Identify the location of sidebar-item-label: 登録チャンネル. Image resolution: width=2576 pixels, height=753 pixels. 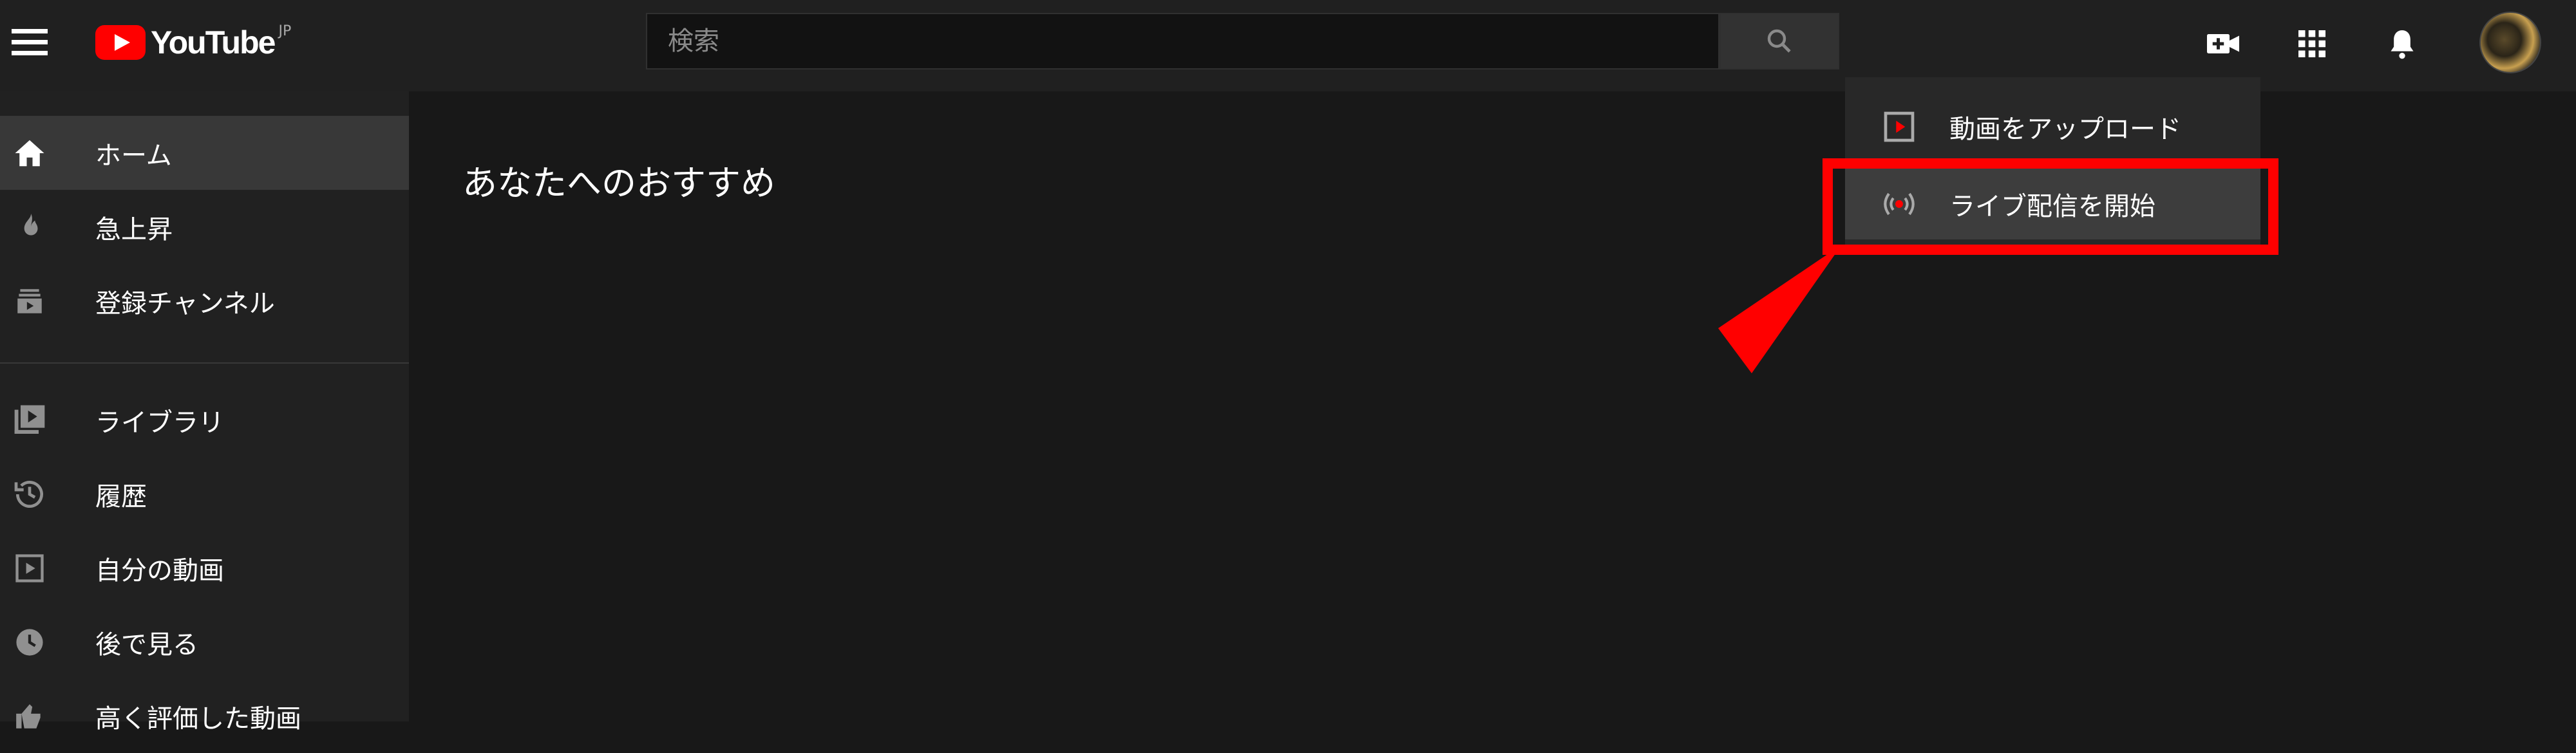
(185, 303).